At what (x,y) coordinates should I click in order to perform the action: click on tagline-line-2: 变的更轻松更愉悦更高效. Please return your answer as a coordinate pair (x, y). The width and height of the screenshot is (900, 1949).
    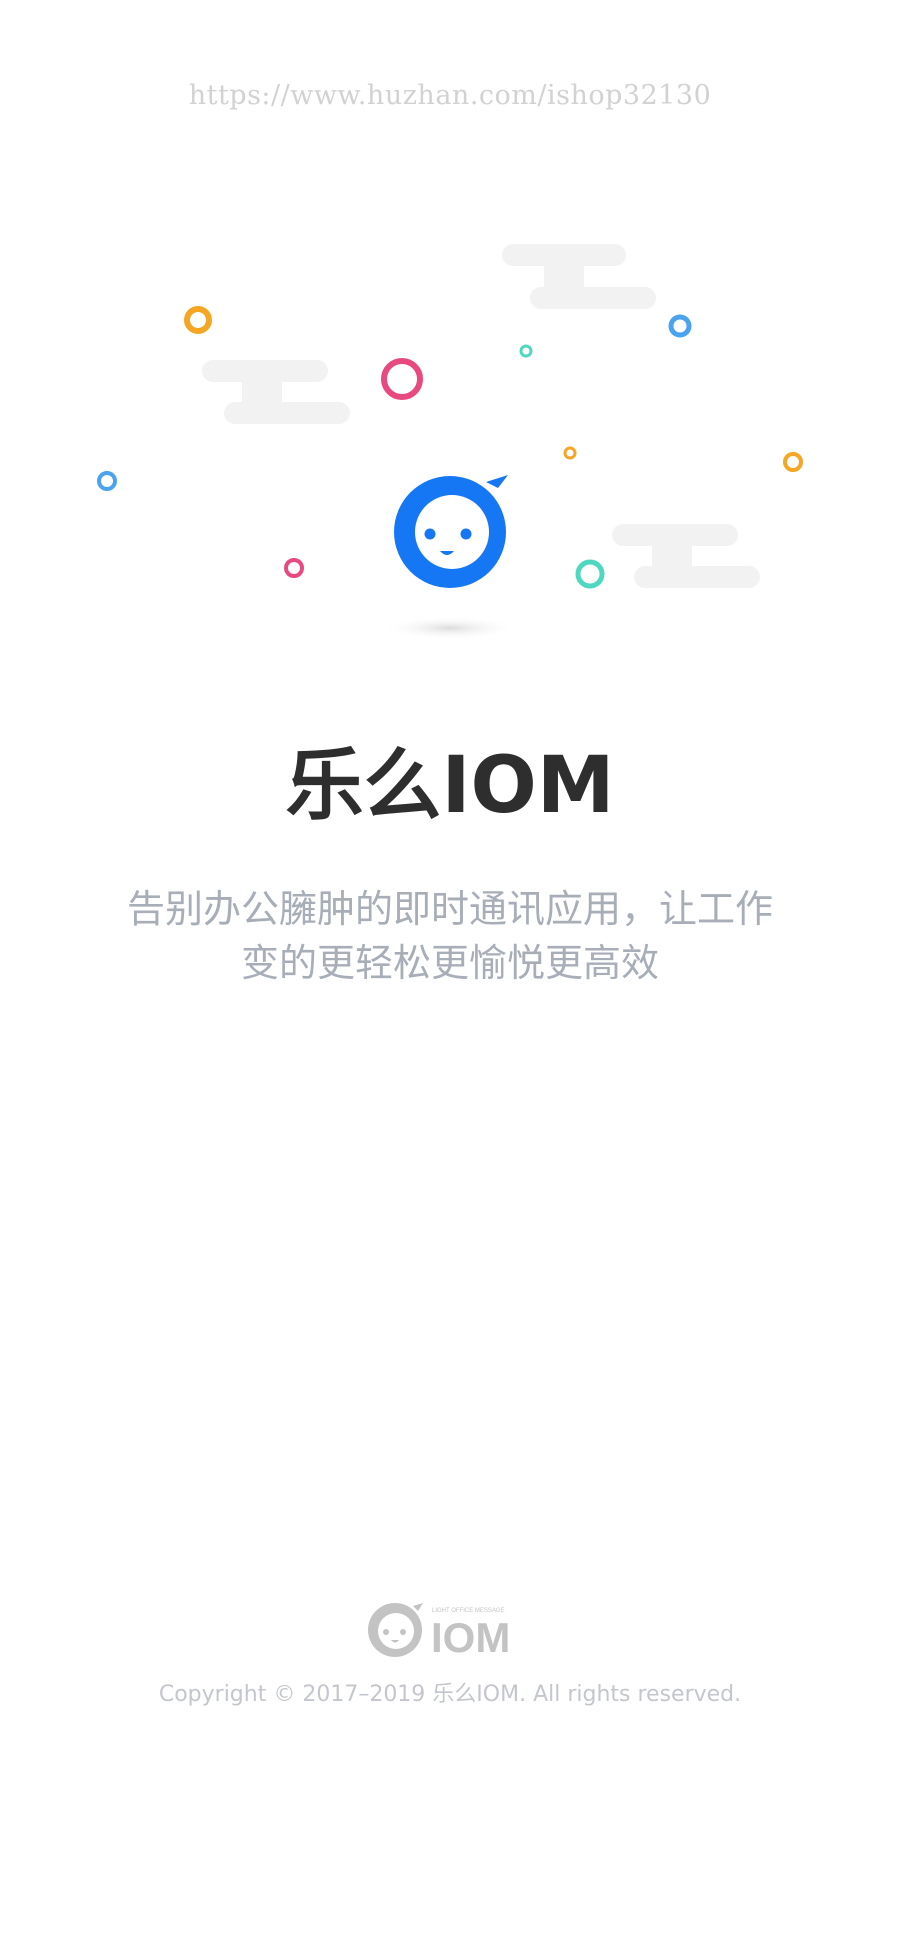
    Looking at the image, I should click on (449, 963).